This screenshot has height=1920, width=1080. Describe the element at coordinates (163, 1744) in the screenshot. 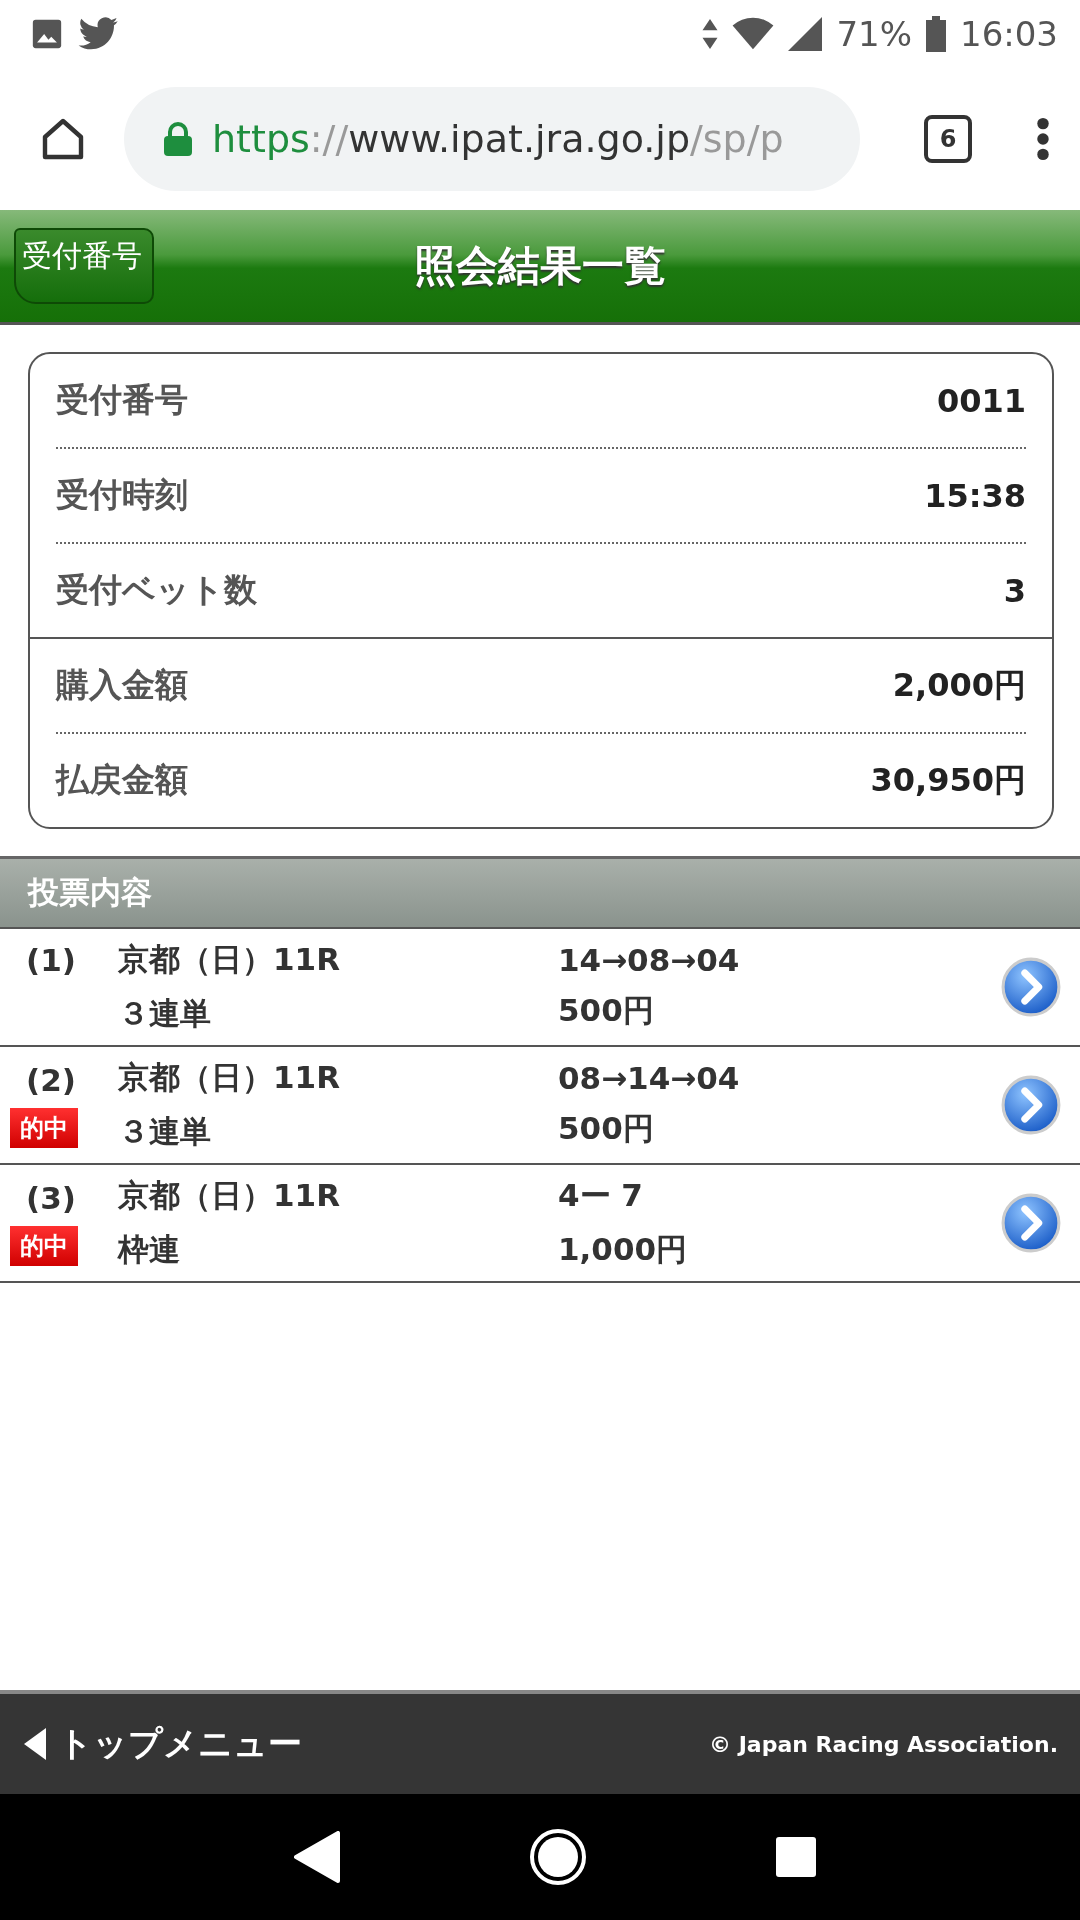

I see `top-menu-link: トップメニュー` at that location.